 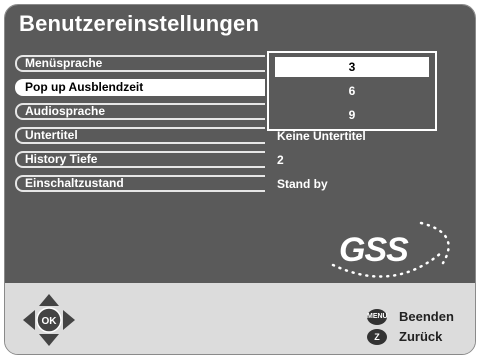 What do you see at coordinates (352, 115) in the screenshot?
I see `dropdown-option-9: 9` at bounding box center [352, 115].